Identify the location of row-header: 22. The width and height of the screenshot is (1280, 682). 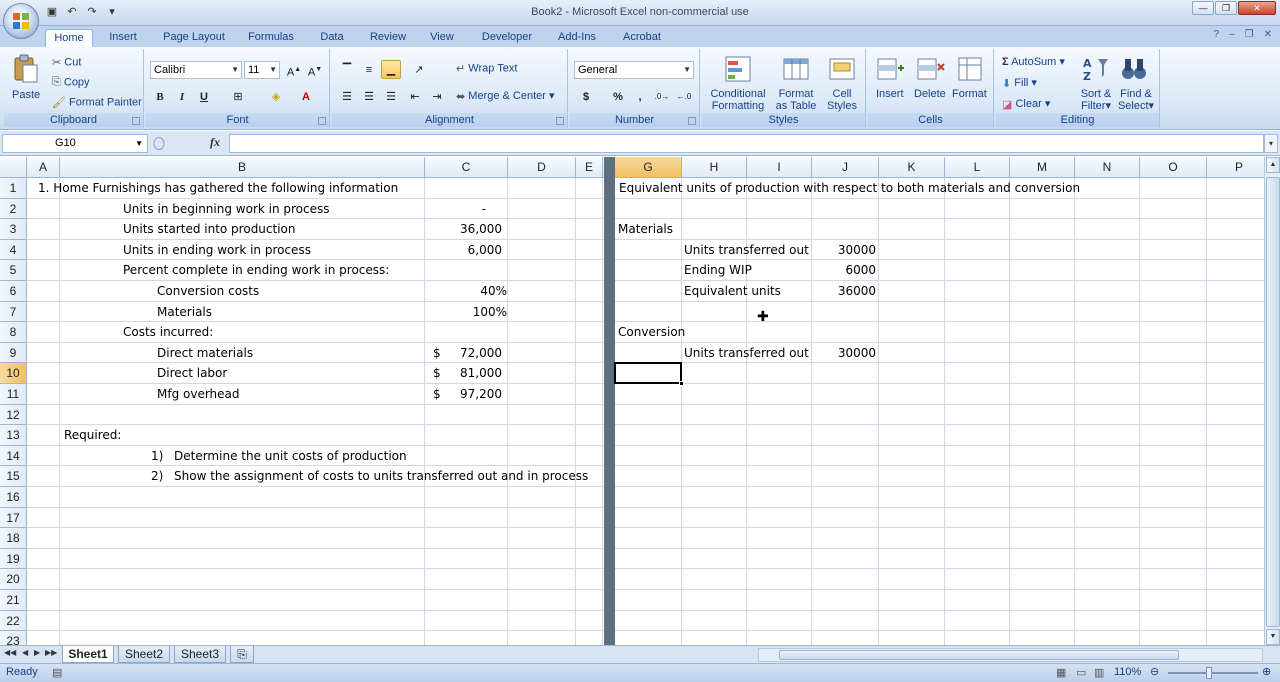
(13, 621).